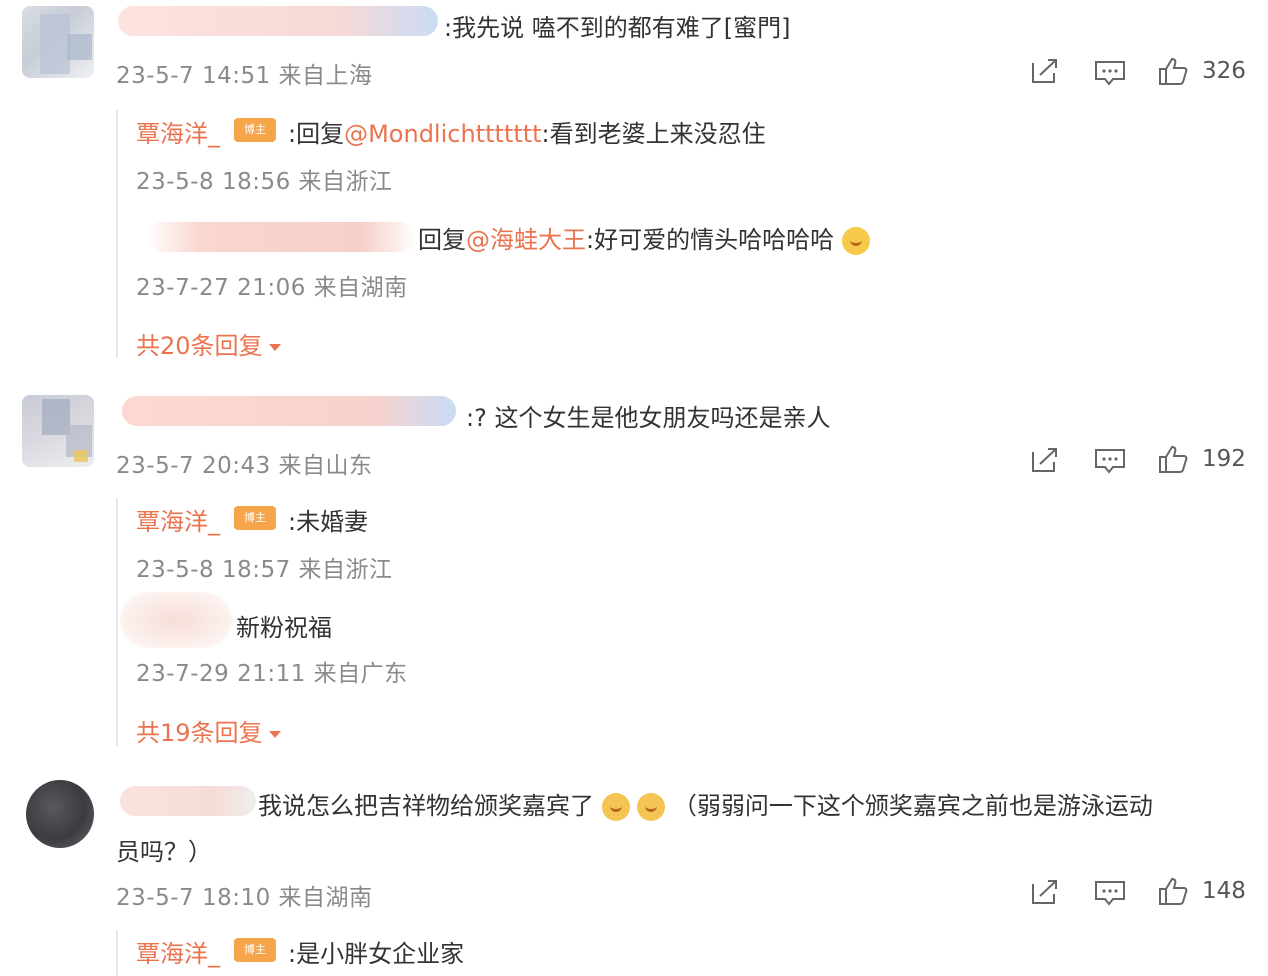 This screenshot has height=976, width=1268. What do you see at coordinates (272, 674) in the screenshot?
I see `reply-meta: 23-7-29 21:11 来自广东` at bounding box center [272, 674].